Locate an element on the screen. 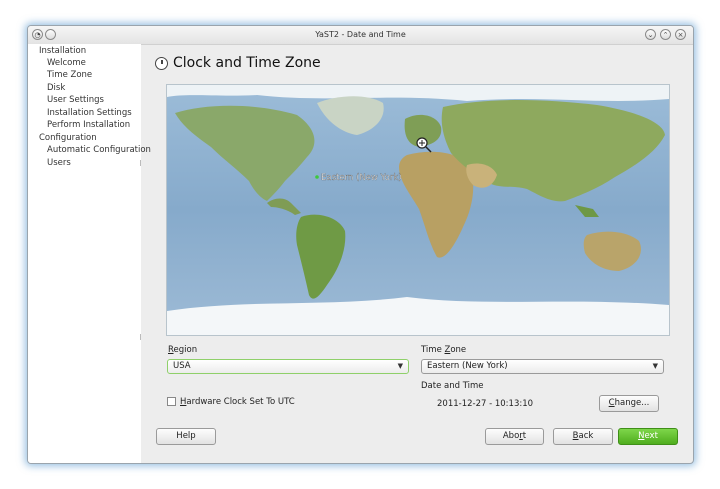 This screenshot has height=489, width=720. time-zone-value: Eastern (New York) is located at coordinates (467, 366).